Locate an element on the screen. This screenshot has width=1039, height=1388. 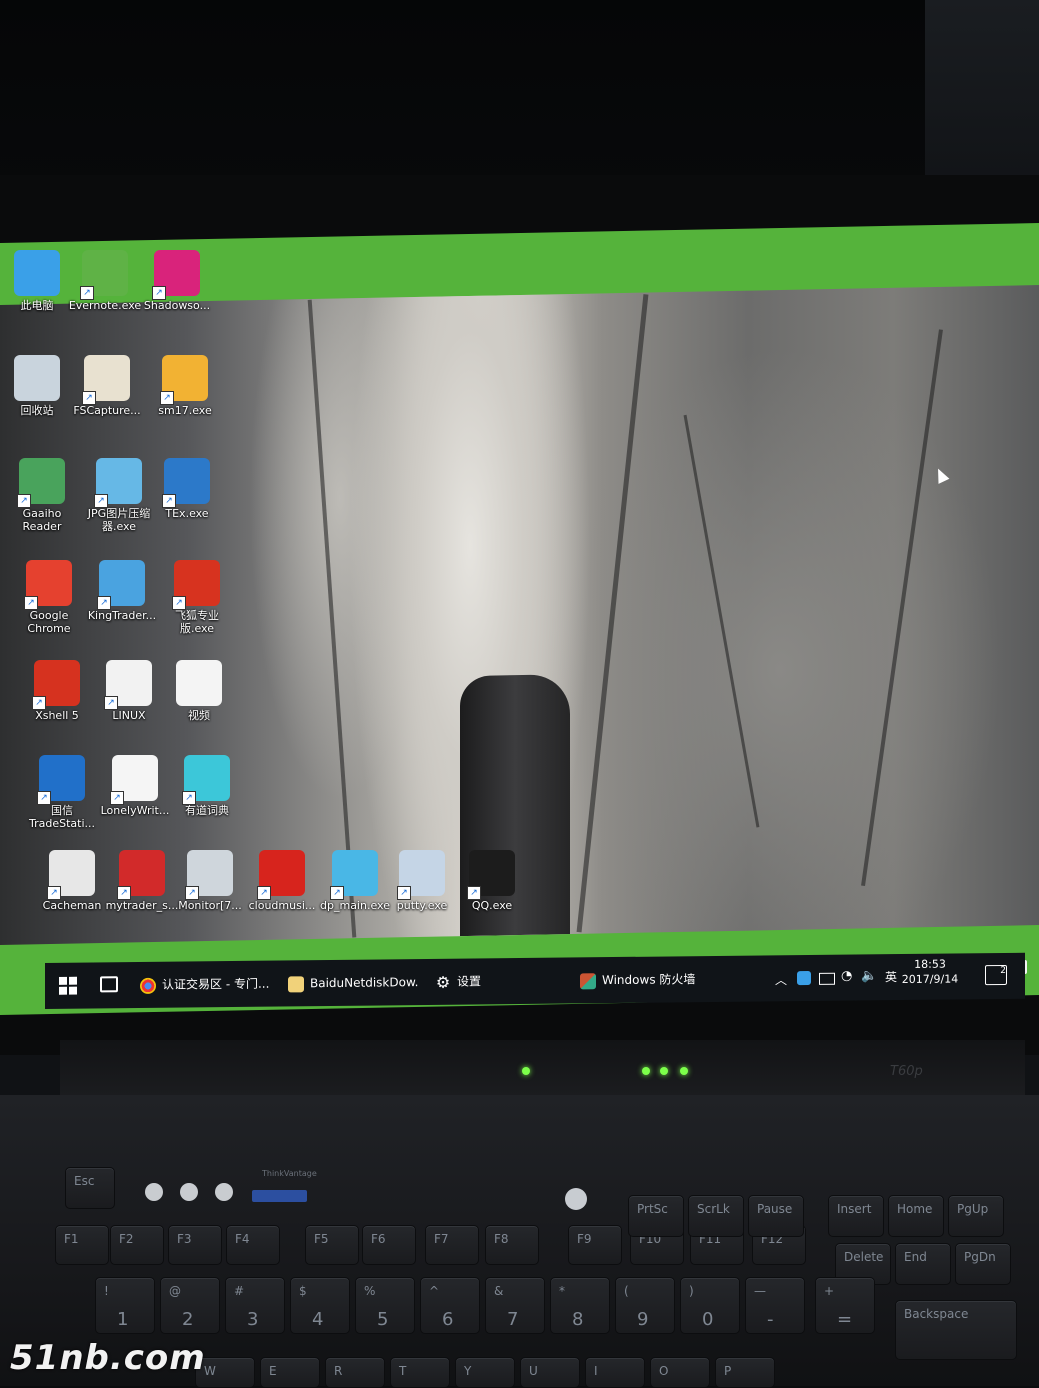
task-view-icon is located at coordinates (109, 984).